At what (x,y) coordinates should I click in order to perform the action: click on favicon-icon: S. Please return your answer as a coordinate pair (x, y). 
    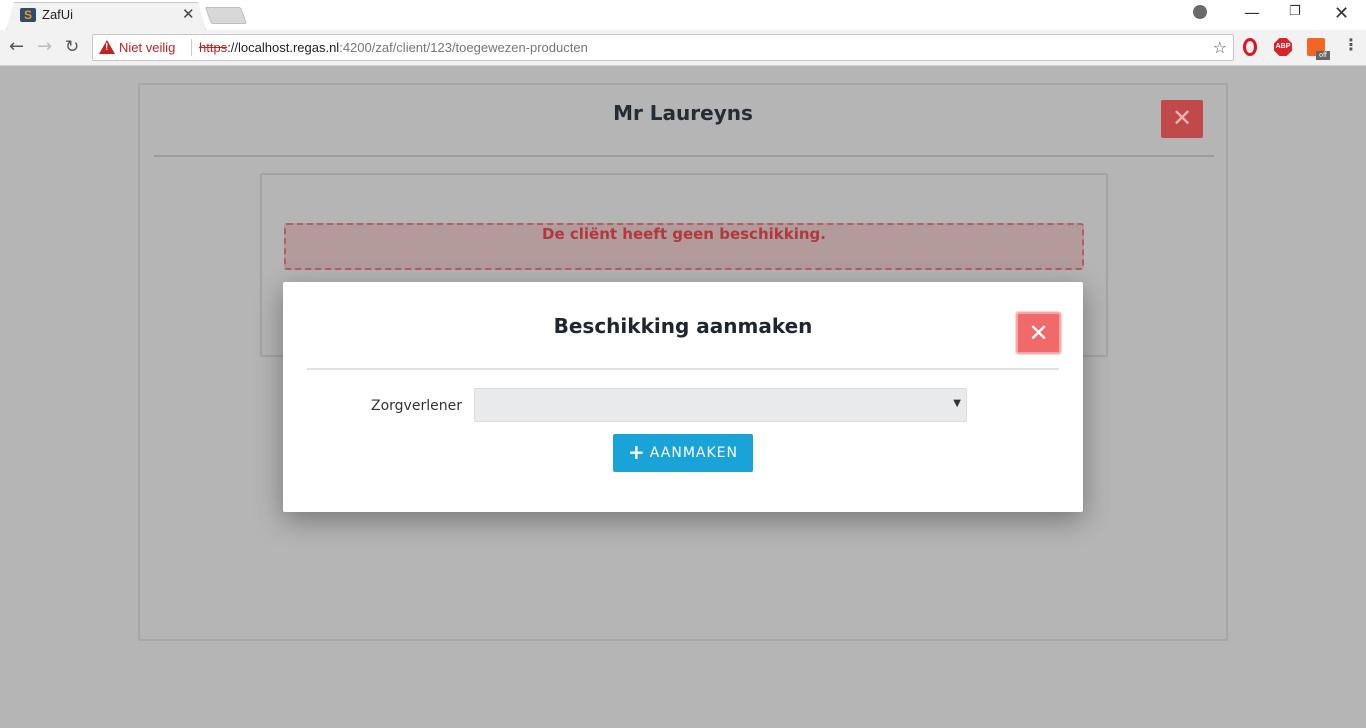
    Looking at the image, I should click on (28, 15).